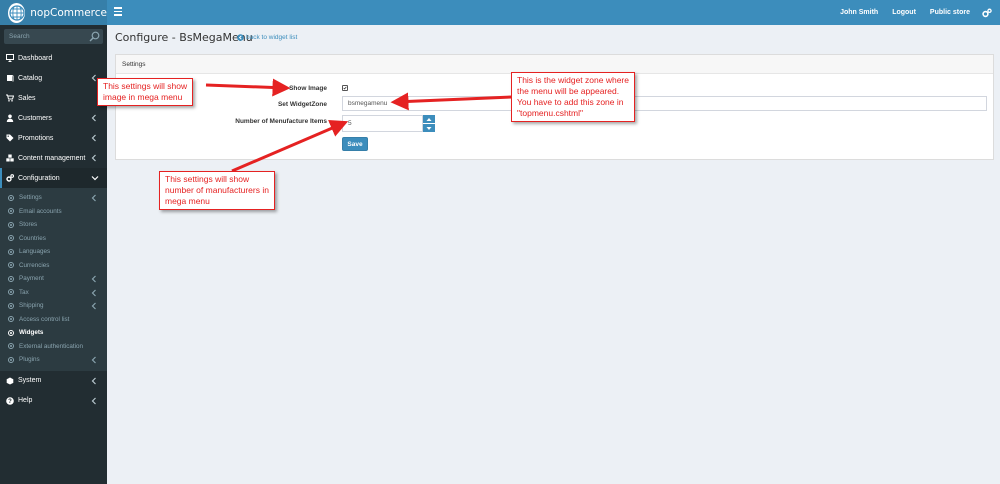  What do you see at coordinates (68, 12) in the screenshot?
I see `brand-name: nopCommerce` at bounding box center [68, 12].